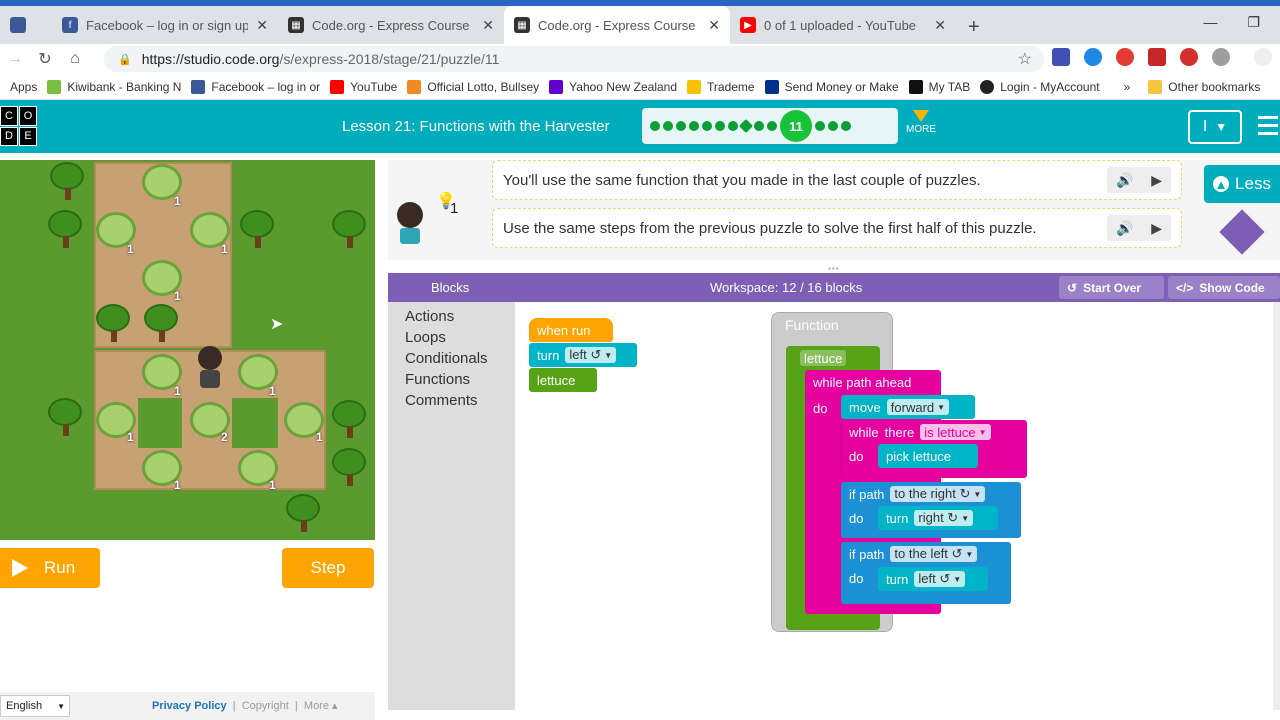 This screenshot has width=1280, height=720. I want to click on bookmark-mytab: My TAB, so click(939, 86).